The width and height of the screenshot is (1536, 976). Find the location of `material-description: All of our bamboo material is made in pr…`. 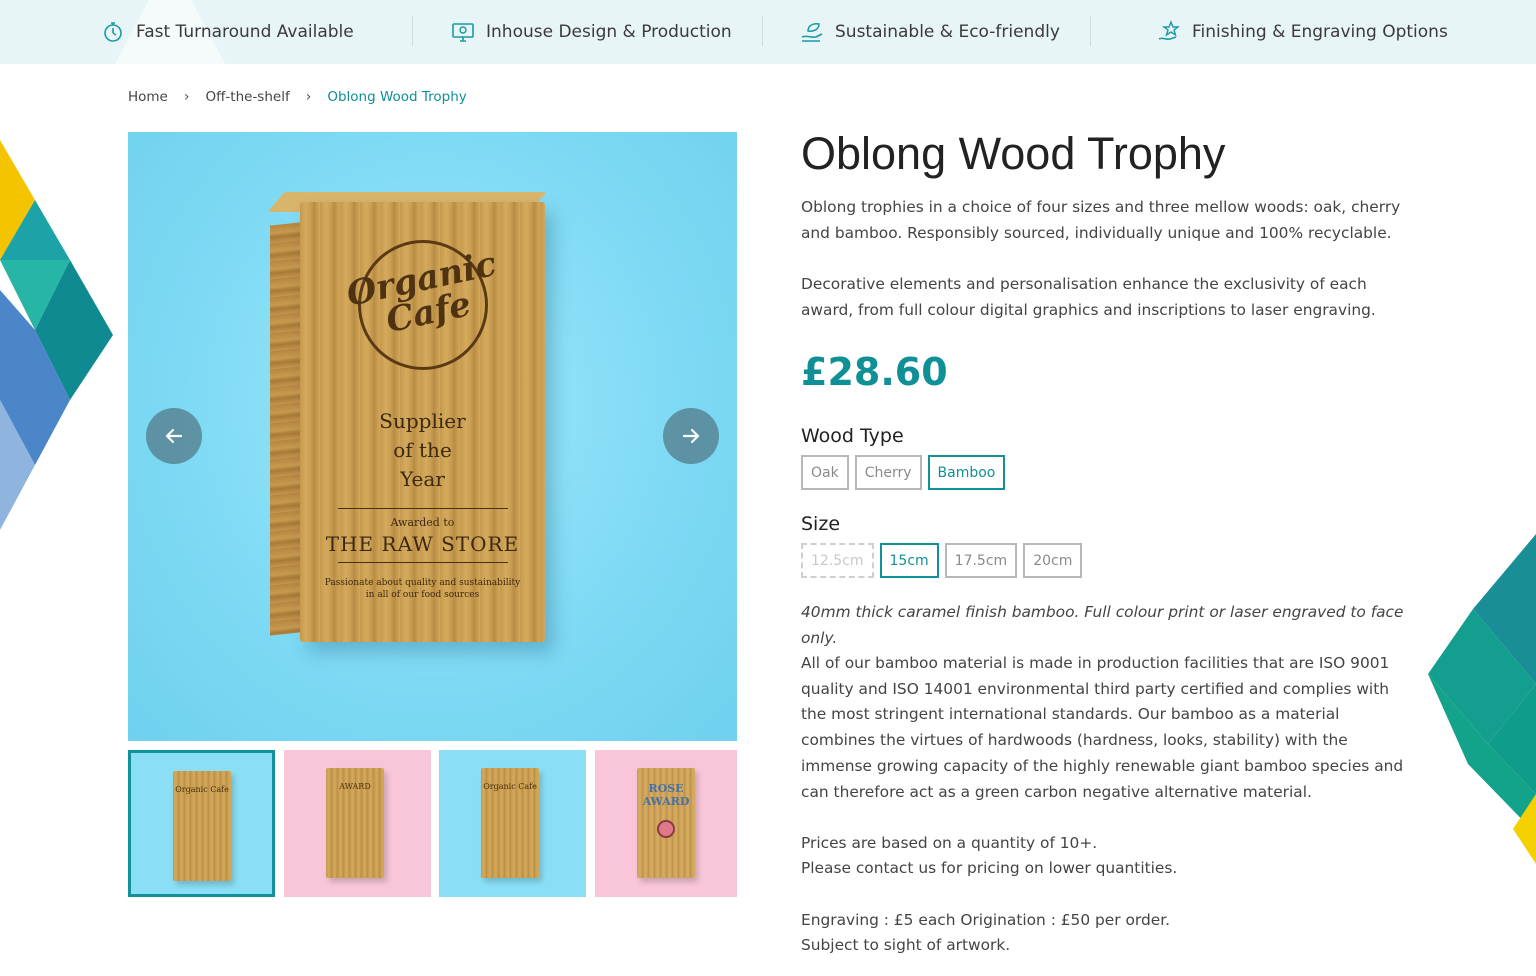

material-description: All of our bamboo material is made in pr… is located at coordinates (1102, 727).